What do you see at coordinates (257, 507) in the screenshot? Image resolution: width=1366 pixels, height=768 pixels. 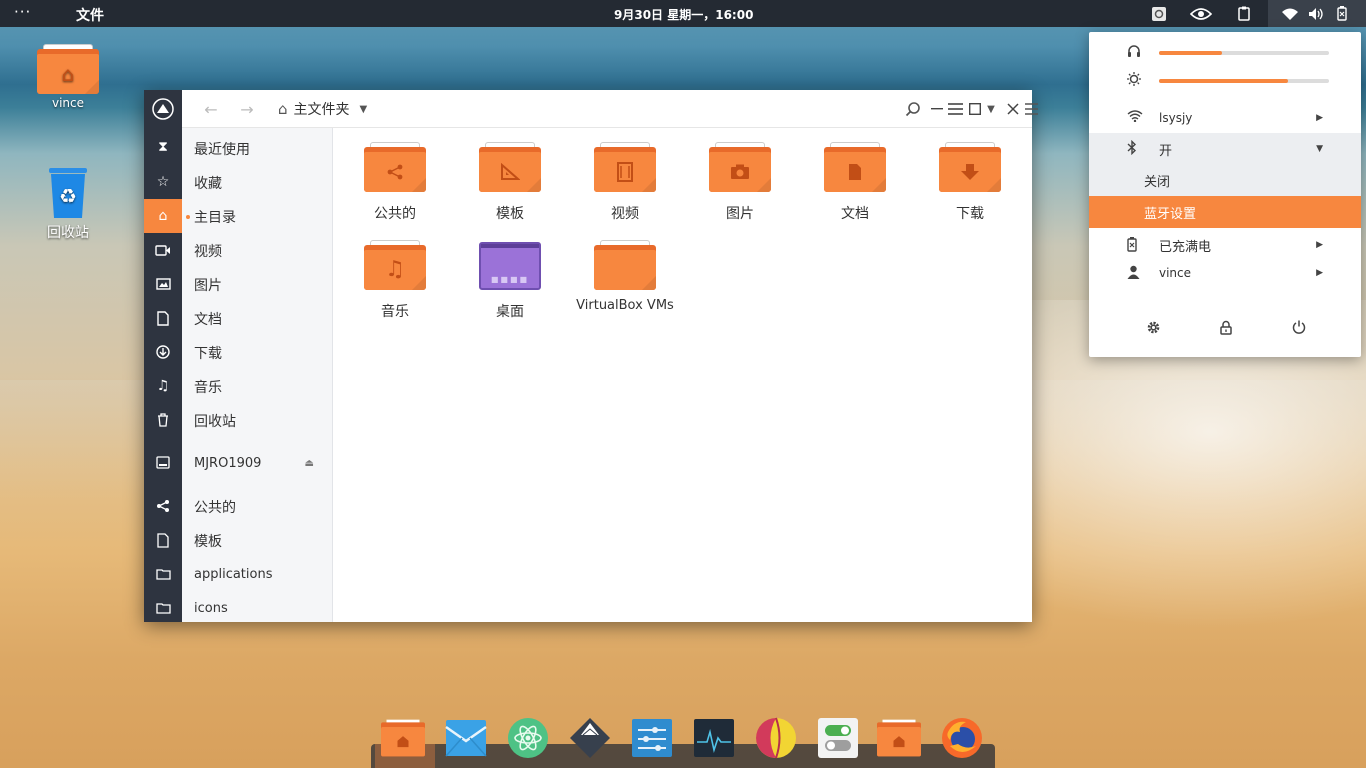 I see `sidebar-item-bookmark: 公共的` at bounding box center [257, 507].